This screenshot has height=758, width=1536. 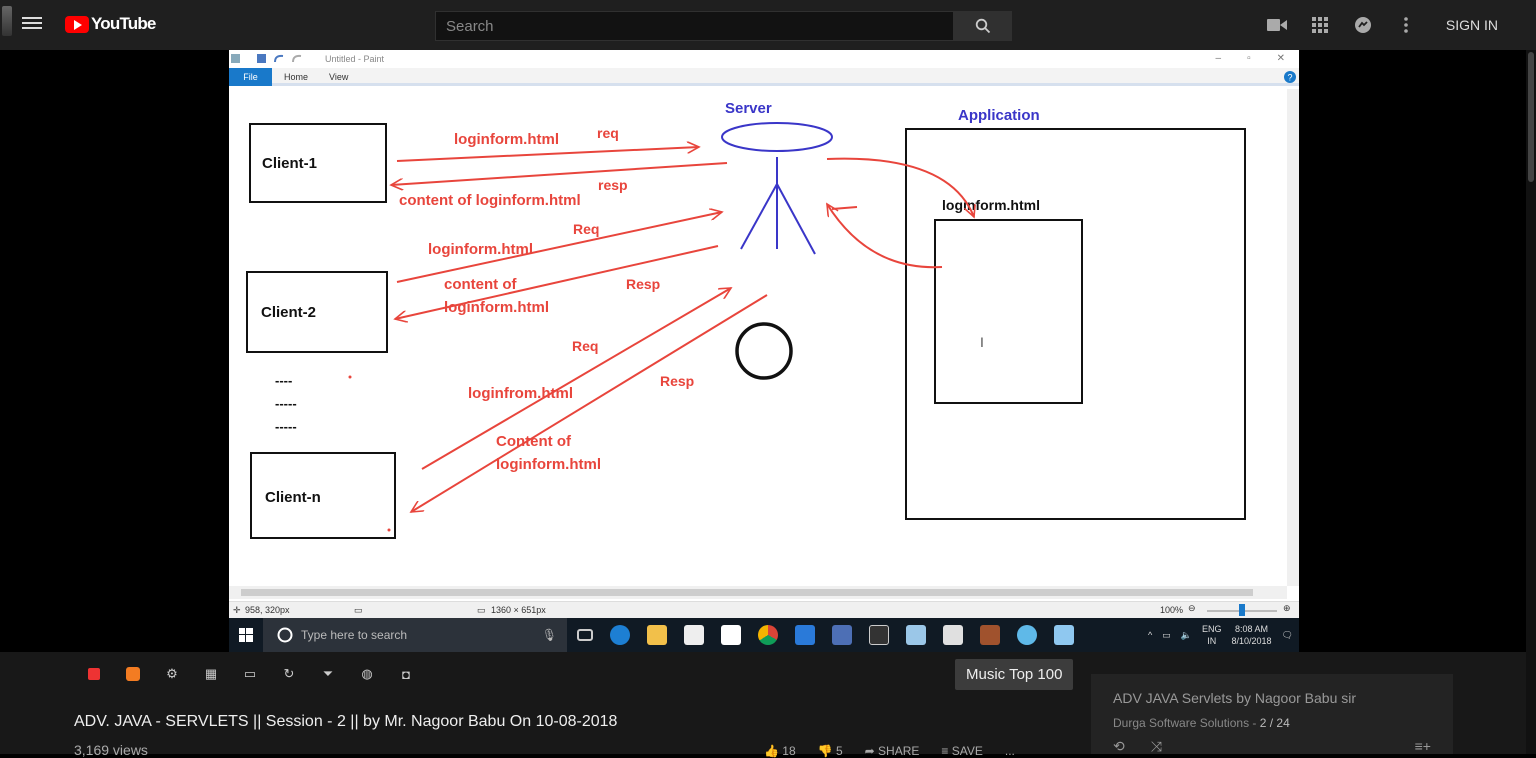 I want to click on camera-icon: ◘, so click(x=406, y=674).